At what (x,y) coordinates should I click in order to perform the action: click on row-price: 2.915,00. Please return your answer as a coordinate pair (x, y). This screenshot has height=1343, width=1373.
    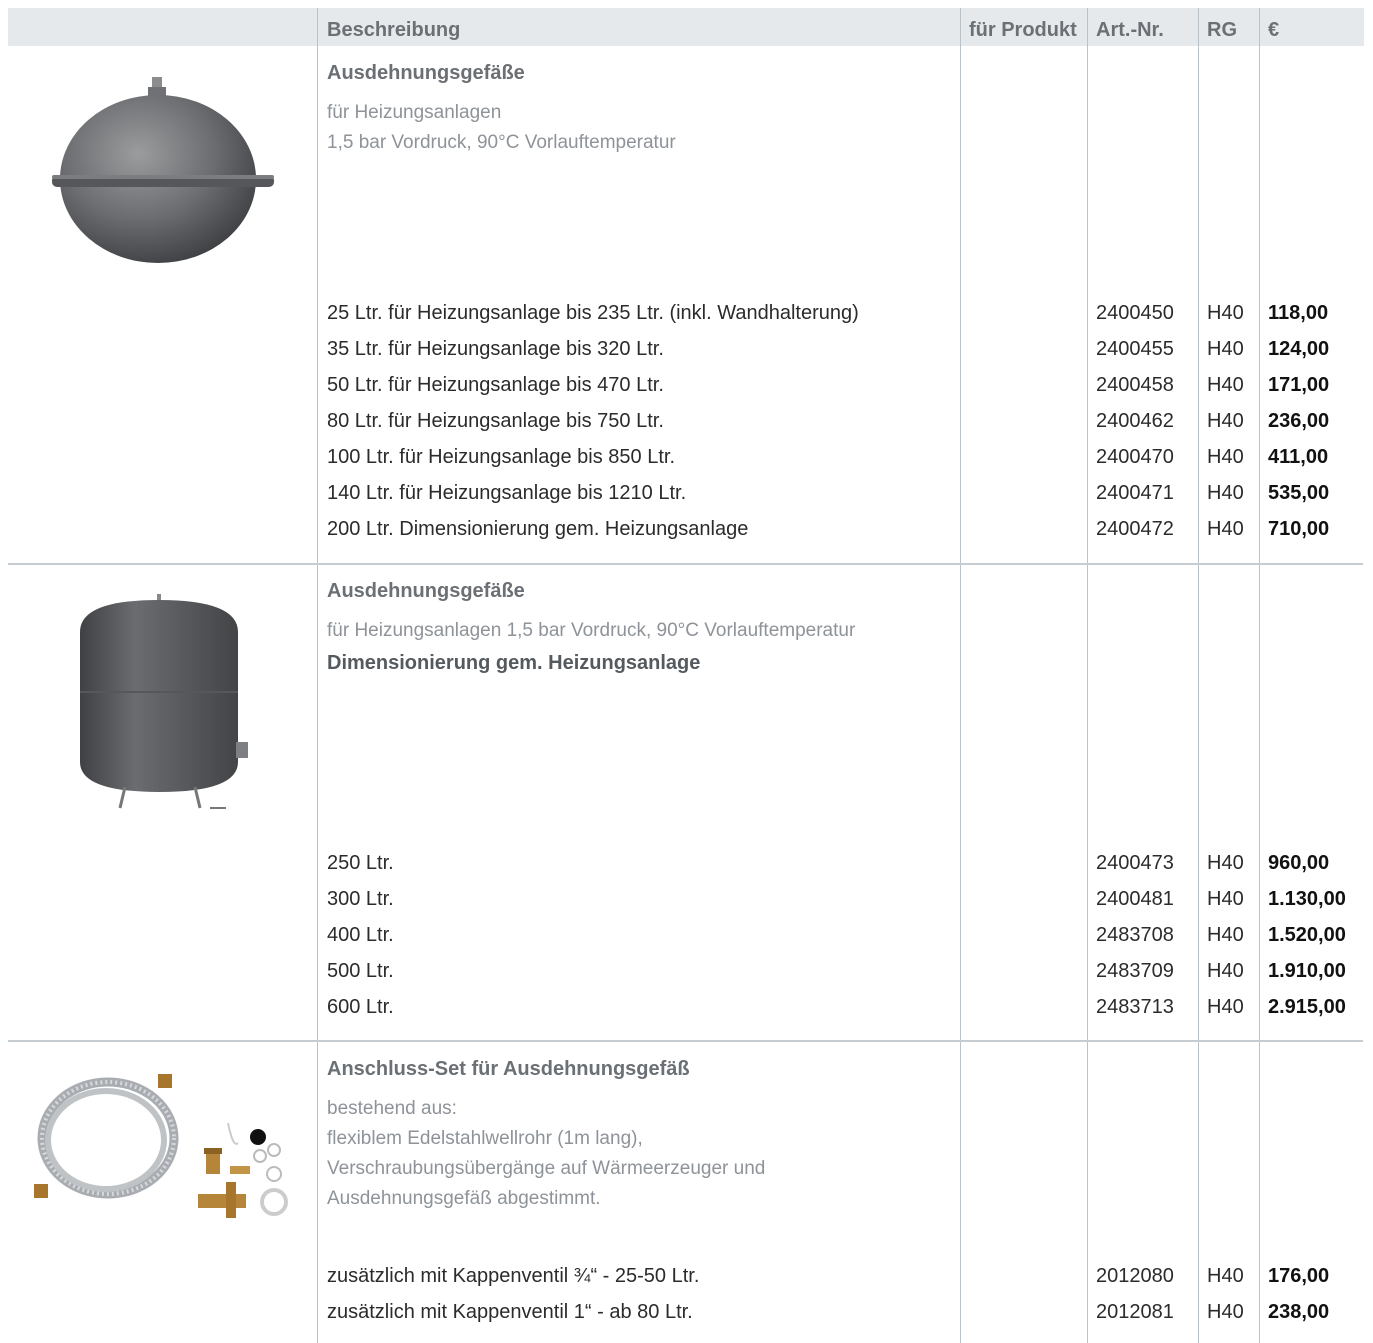
    Looking at the image, I should click on (1307, 1007).